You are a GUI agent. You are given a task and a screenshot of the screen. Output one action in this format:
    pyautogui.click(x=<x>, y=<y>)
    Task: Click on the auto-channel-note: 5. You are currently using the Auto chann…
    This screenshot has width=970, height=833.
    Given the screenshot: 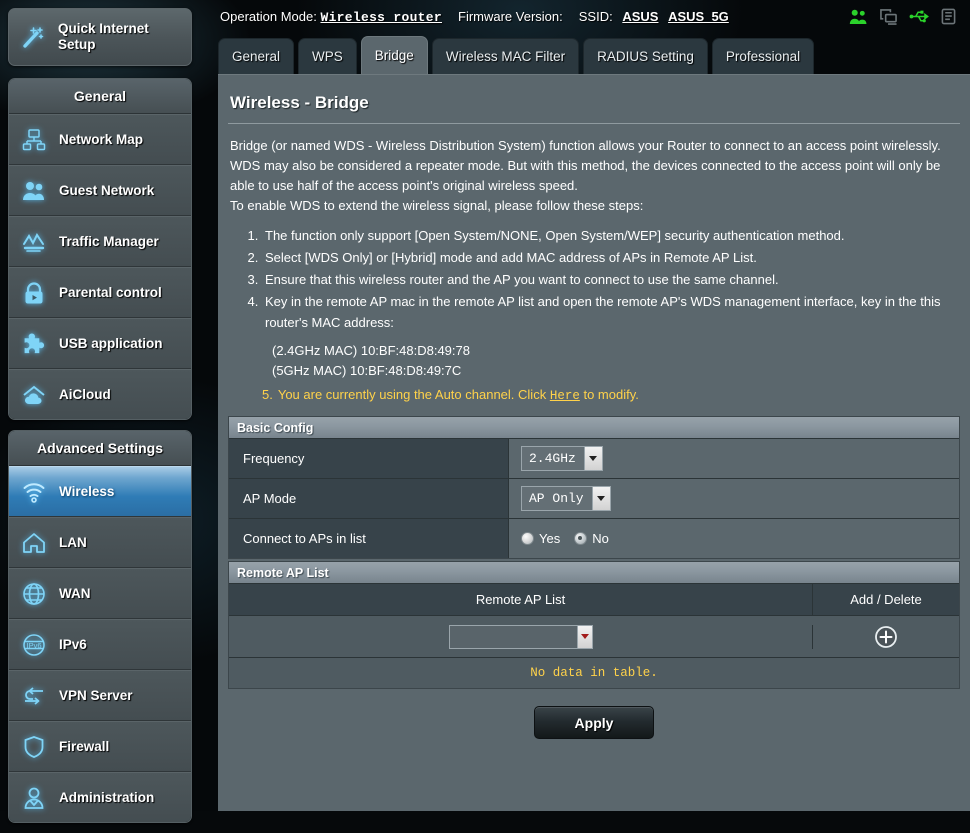 What is the action you would take?
    pyautogui.click(x=611, y=395)
    